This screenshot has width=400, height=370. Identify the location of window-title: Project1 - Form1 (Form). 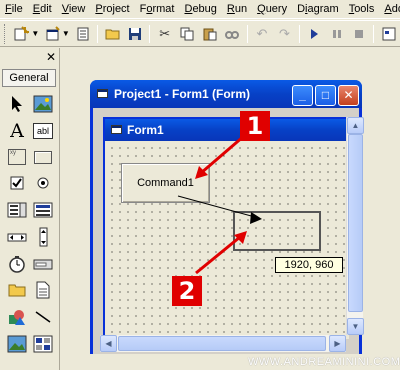
(182, 94).